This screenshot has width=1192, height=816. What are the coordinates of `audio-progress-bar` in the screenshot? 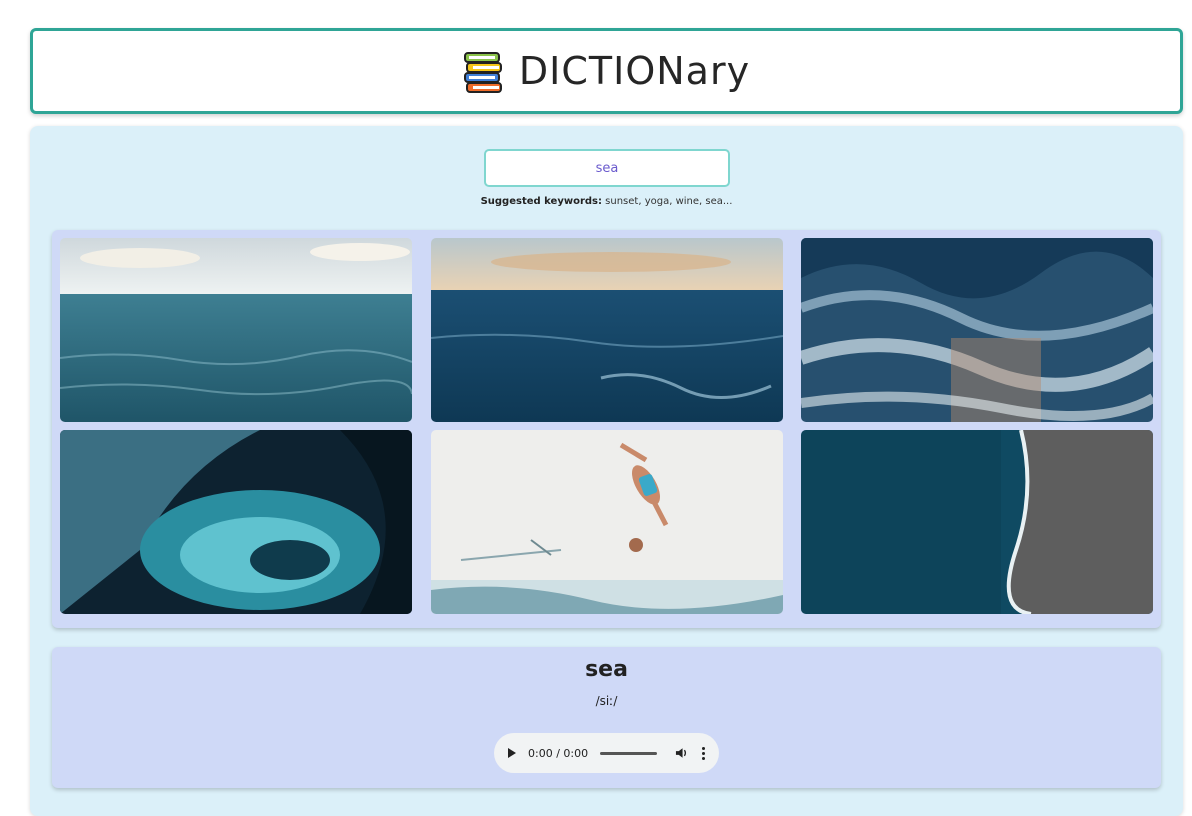 It's located at (628, 753).